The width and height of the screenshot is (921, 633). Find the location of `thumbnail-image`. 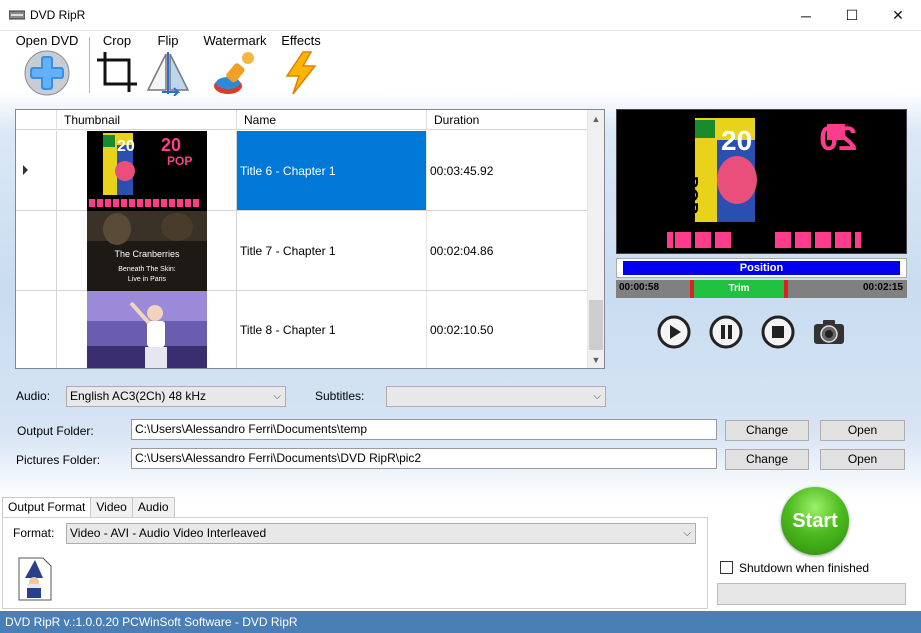

thumbnail-image is located at coordinates (147, 329).